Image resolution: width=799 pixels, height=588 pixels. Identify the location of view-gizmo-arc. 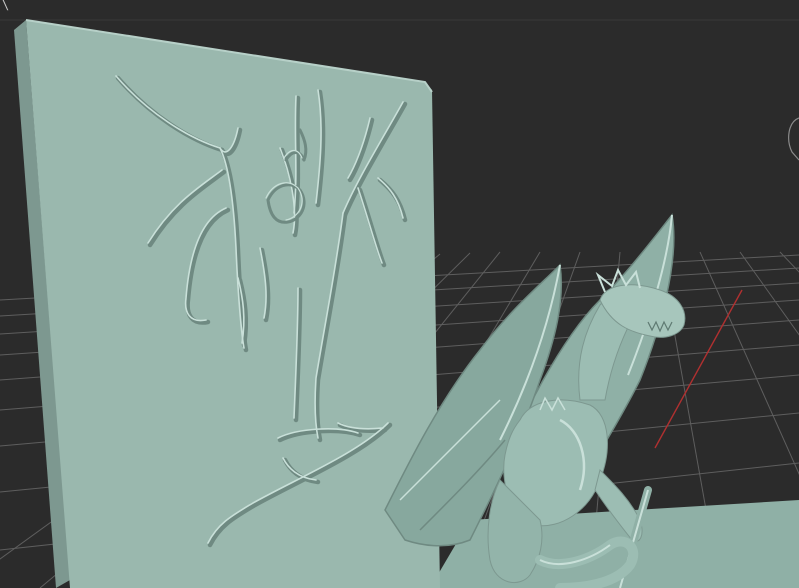
(793, 139).